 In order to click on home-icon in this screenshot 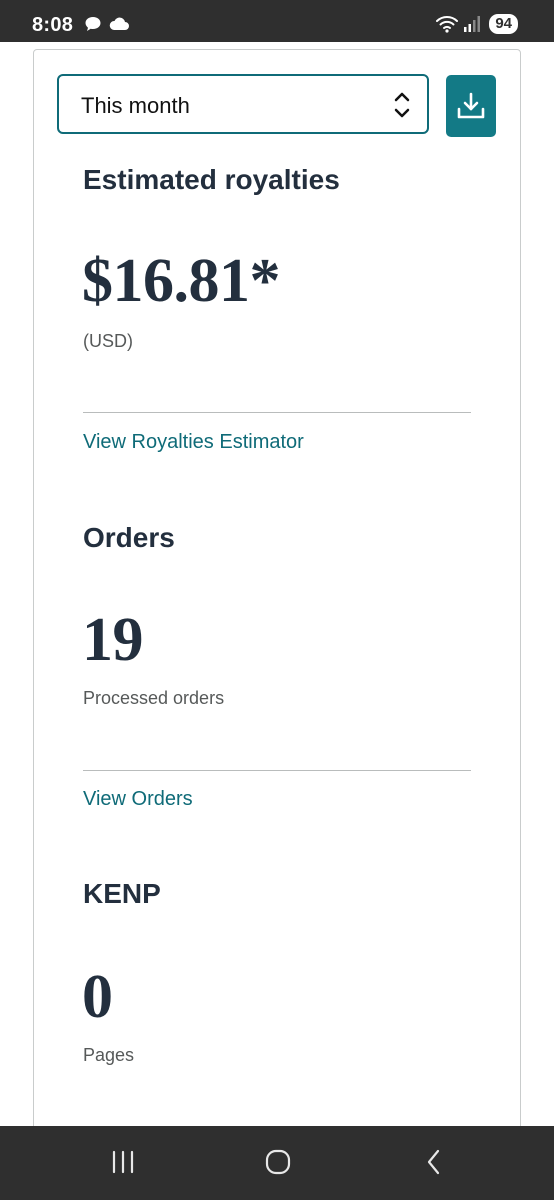, I will do `click(278, 1162)`.